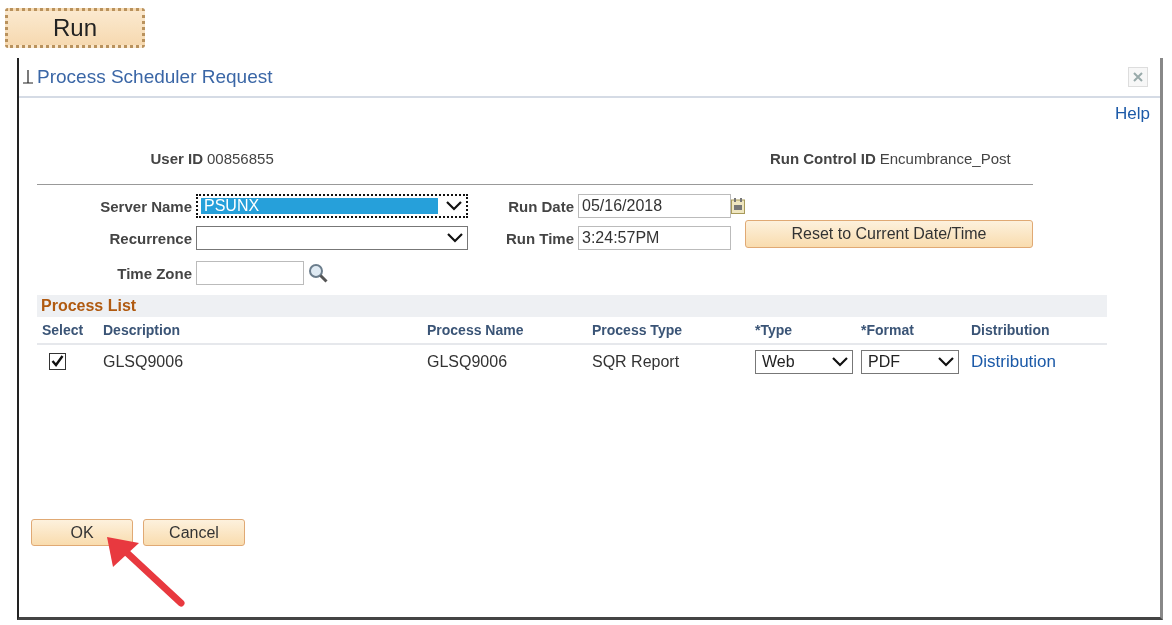 The height and width of the screenshot is (625, 1172). Describe the element at coordinates (654, 206) in the screenshot. I see `run-date-field: 05/16/2018` at that location.